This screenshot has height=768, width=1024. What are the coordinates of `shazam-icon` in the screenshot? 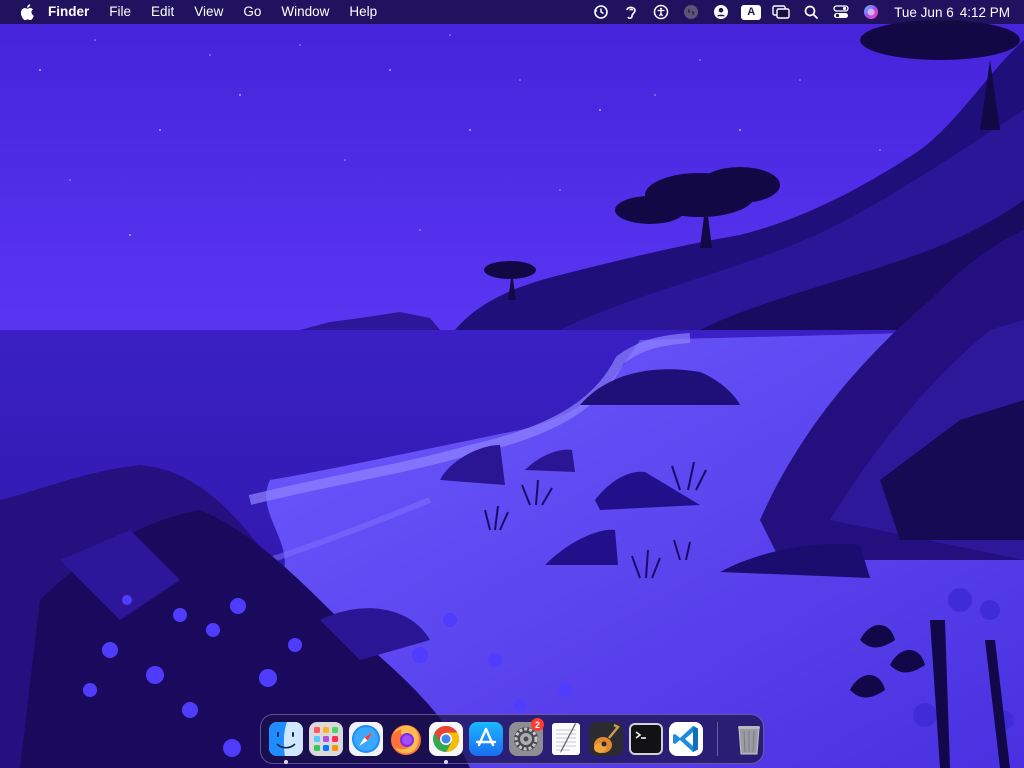 It's located at (691, 12).